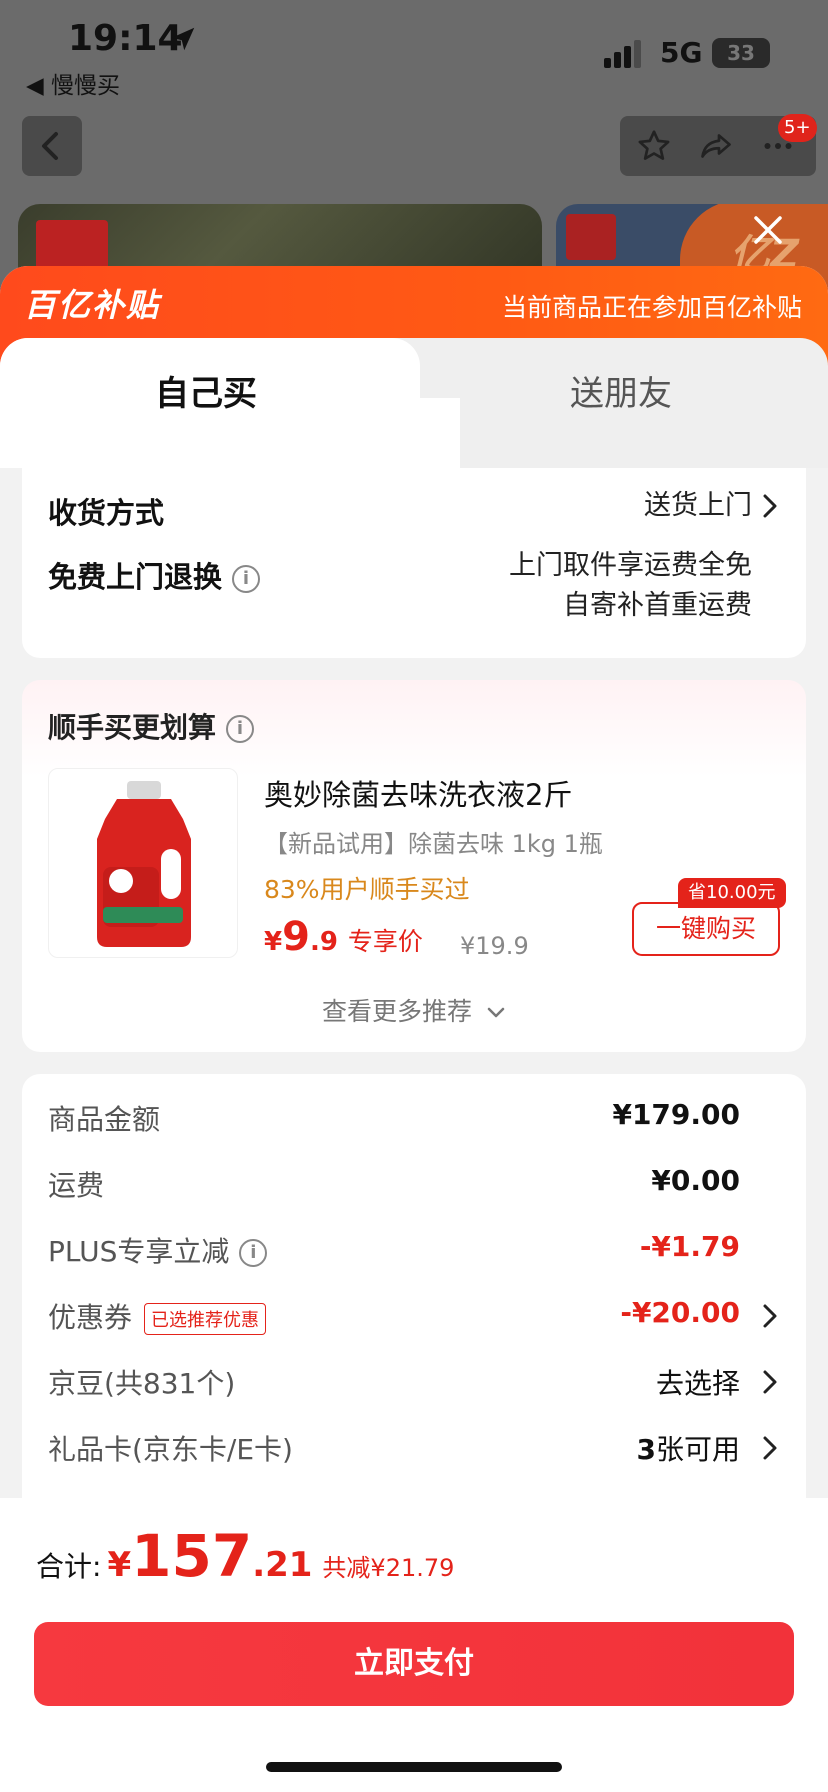  Describe the element at coordinates (651, 307) in the screenshot. I see `subsidy-notice: 当前商品正在参加百亿补贴` at that location.